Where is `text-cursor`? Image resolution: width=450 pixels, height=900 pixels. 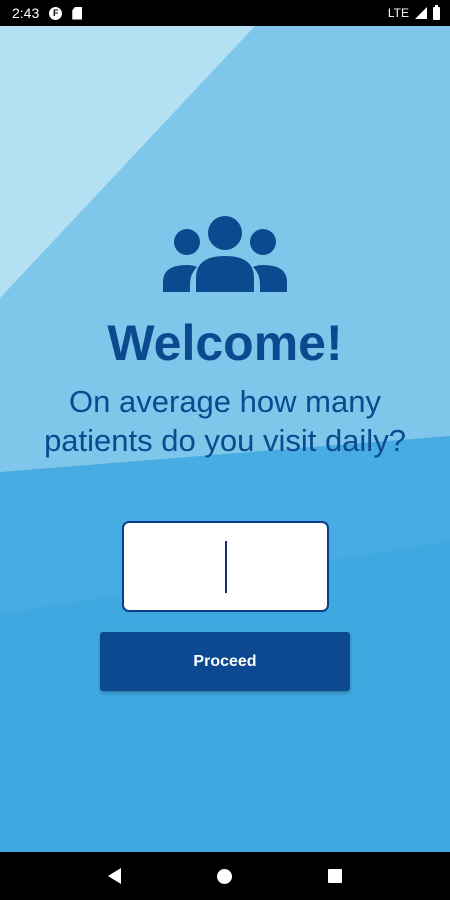
text-cursor is located at coordinates (225, 566).